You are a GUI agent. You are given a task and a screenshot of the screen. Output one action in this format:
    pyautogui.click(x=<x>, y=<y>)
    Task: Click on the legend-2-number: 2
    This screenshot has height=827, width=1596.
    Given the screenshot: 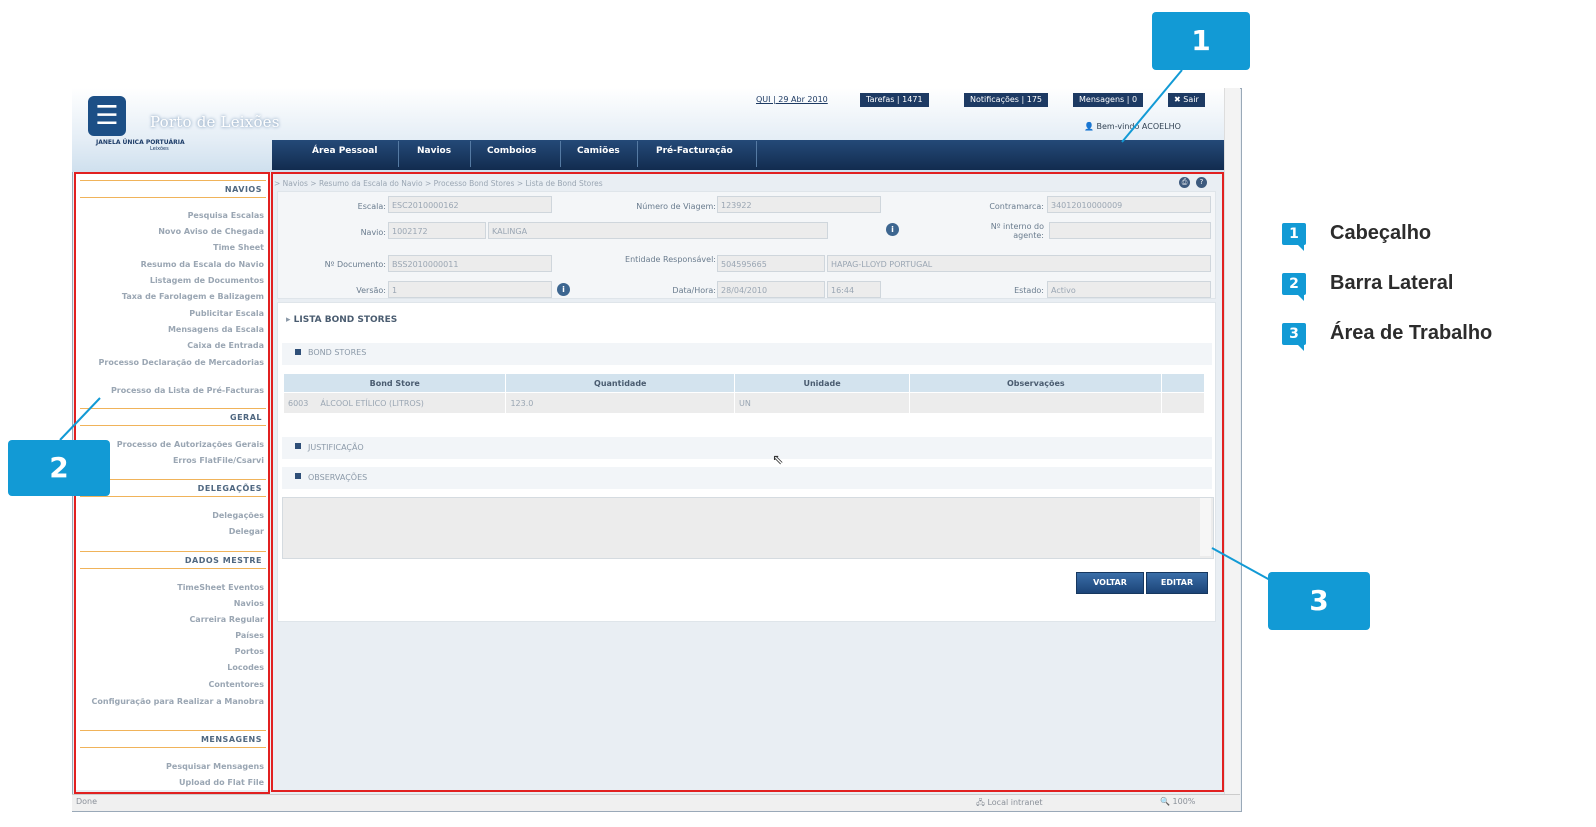 What is the action you would take?
    pyautogui.click(x=1294, y=287)
    